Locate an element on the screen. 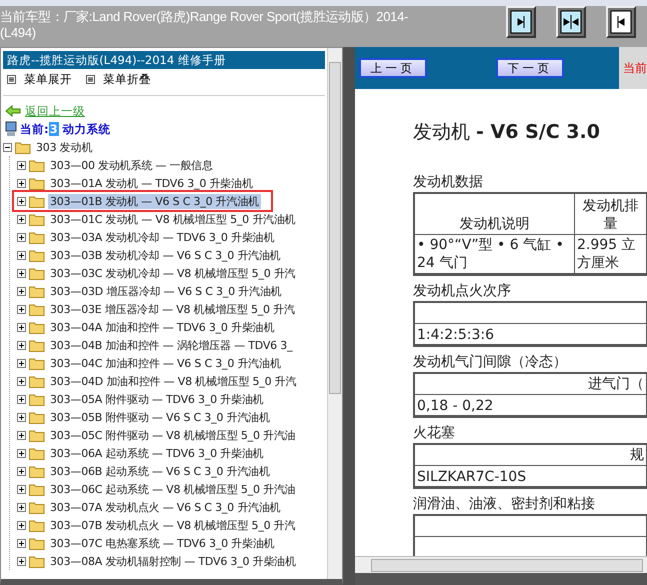 This screenshot has height=585, width=647. section-heading: 发动机数据 is located at coordinates (448, 182).